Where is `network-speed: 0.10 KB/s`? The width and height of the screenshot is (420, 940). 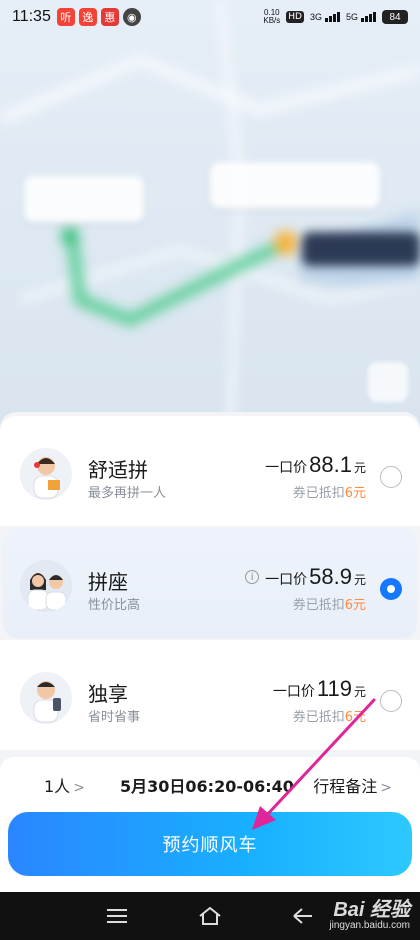 network-speed: 0.10 KB/s is located at coordinates (272, 16).